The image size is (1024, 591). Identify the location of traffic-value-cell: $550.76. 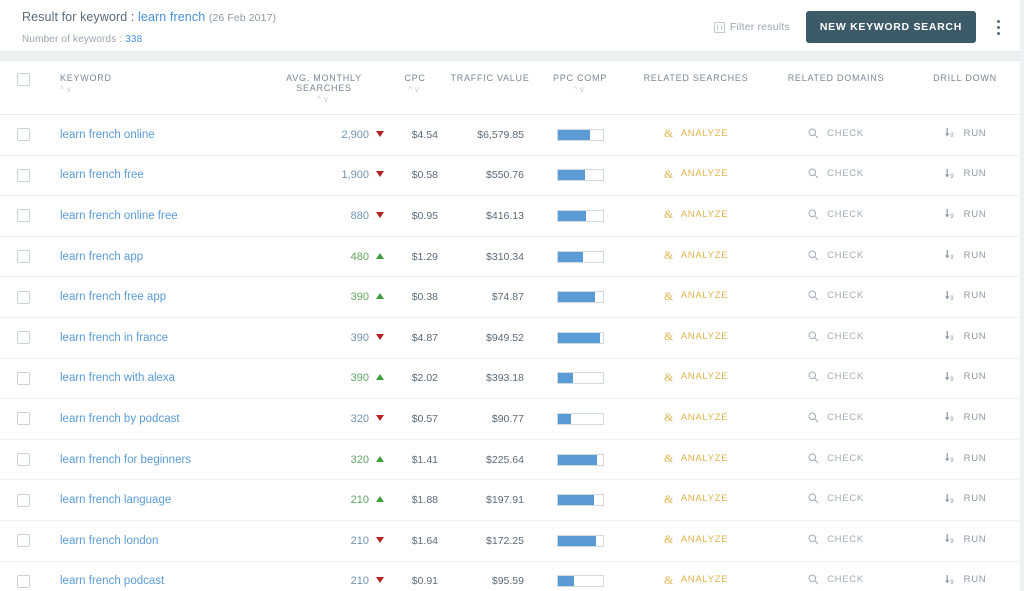
(505, 175).